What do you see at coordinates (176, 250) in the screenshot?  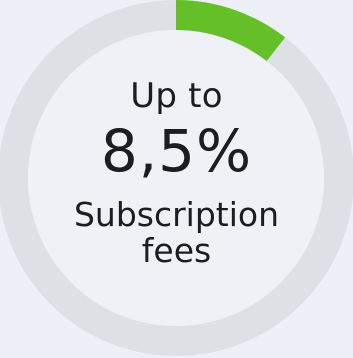 I see `fees-label: fees` at bounding box center [176, 250].